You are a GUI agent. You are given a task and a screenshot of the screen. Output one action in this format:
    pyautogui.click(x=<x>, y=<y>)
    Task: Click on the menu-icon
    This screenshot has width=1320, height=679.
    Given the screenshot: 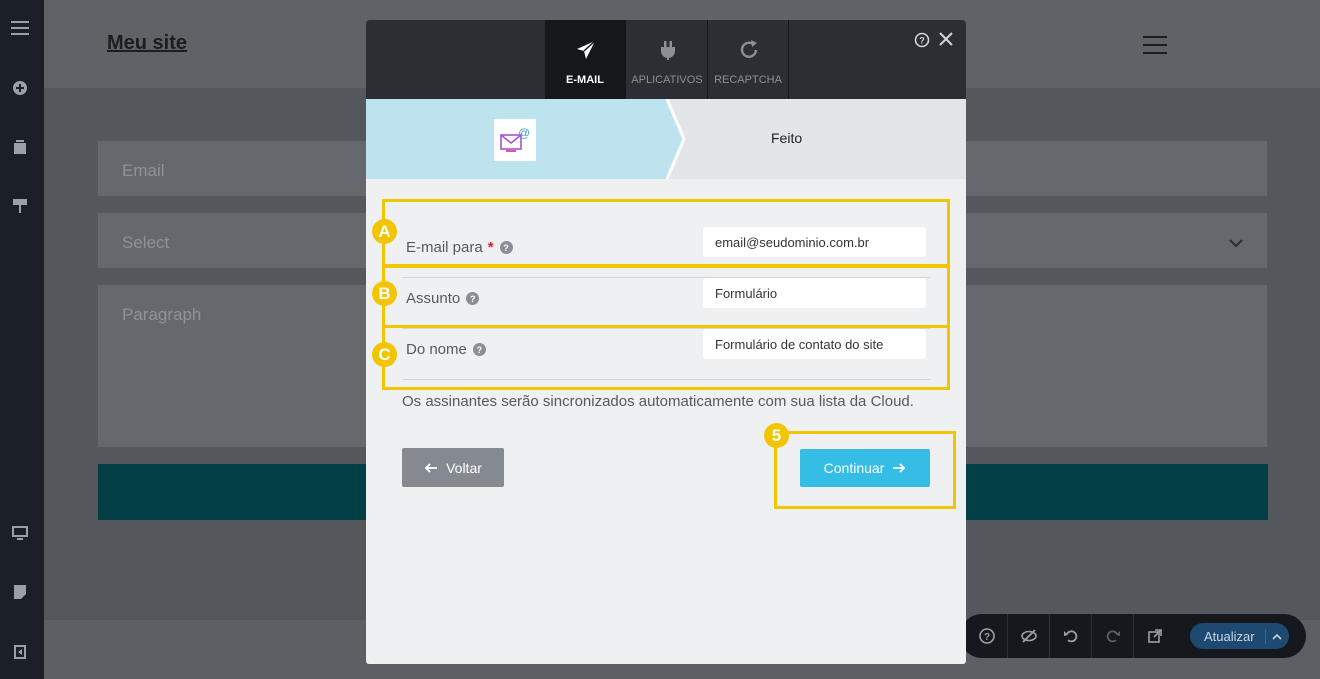 What is the action you would take?
    pyautogui.click(x=20, y=28)
    